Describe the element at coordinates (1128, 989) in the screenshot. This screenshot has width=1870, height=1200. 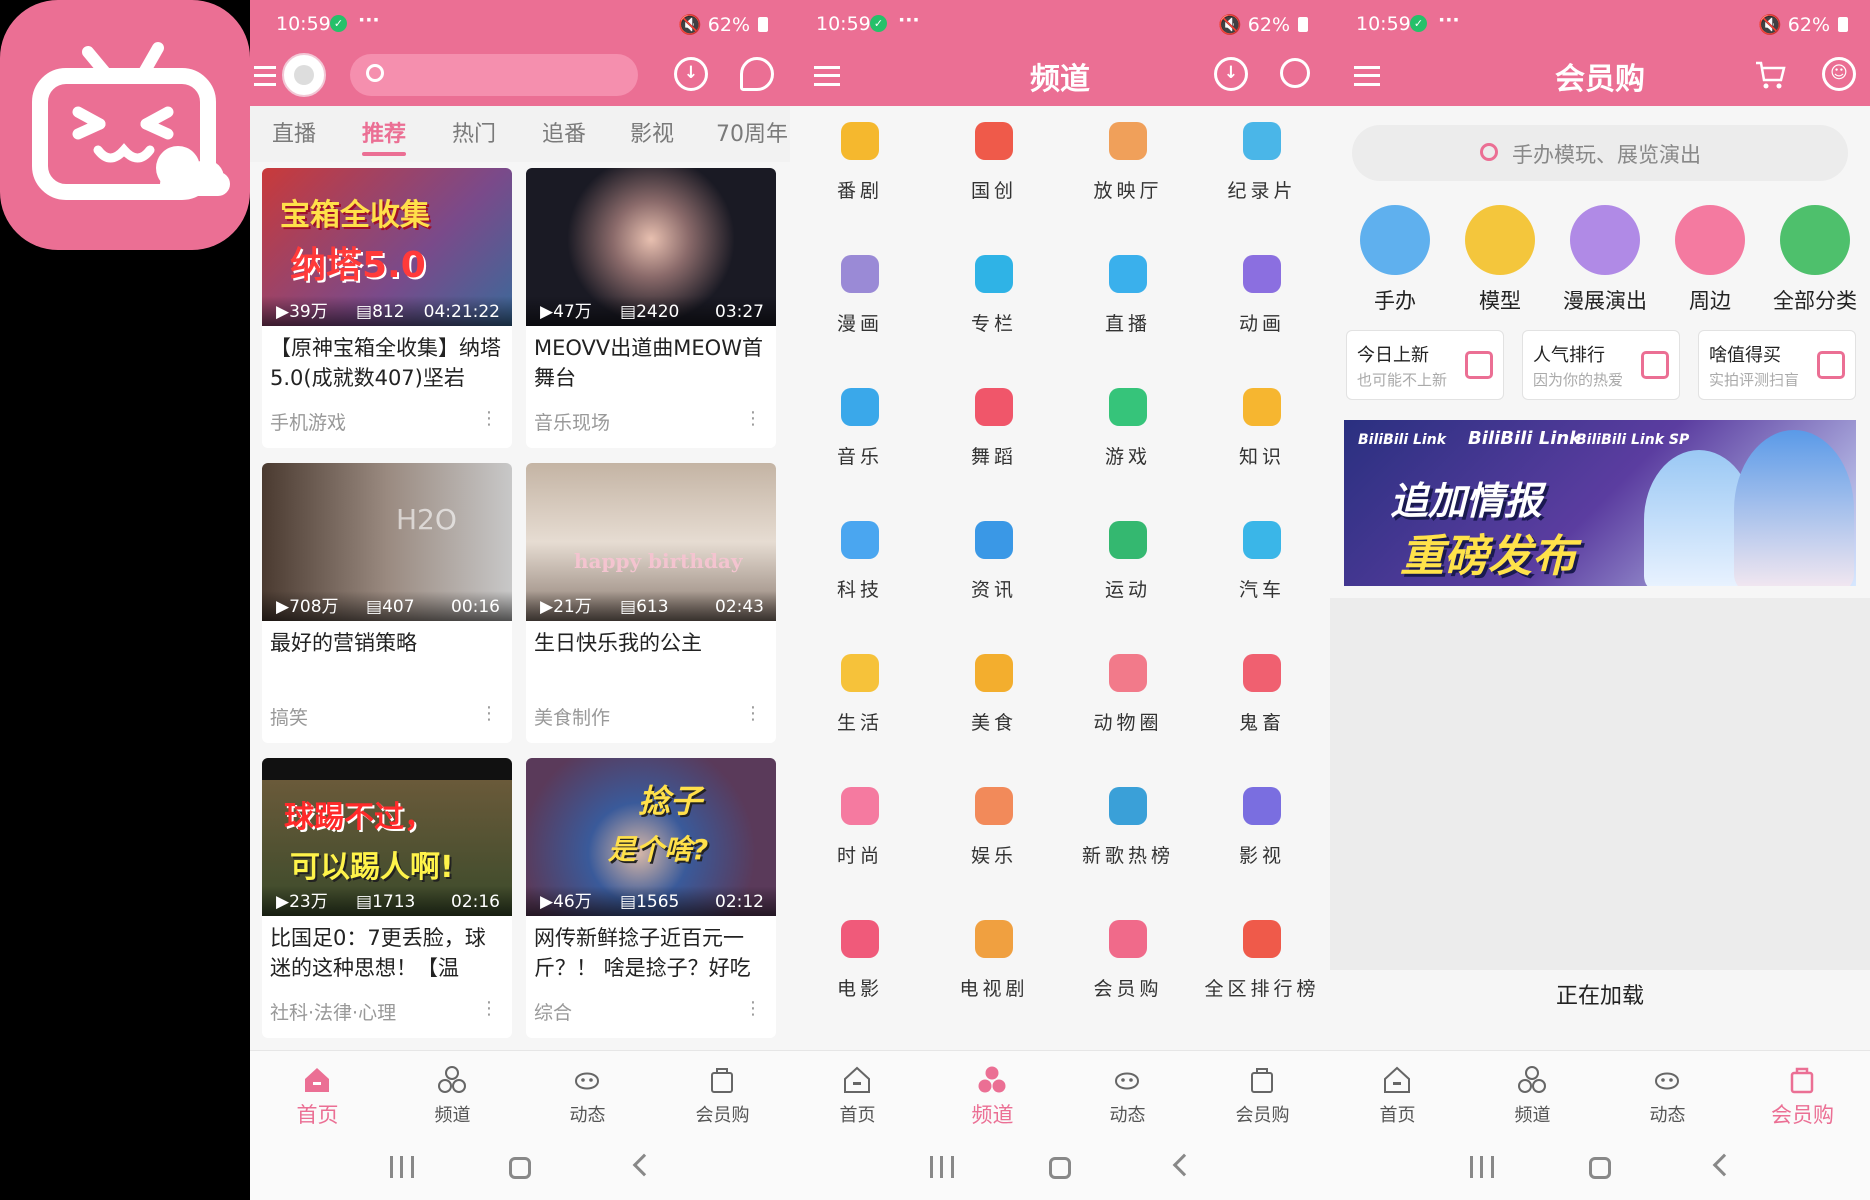
I see `channel-label: 会员购` at that location.